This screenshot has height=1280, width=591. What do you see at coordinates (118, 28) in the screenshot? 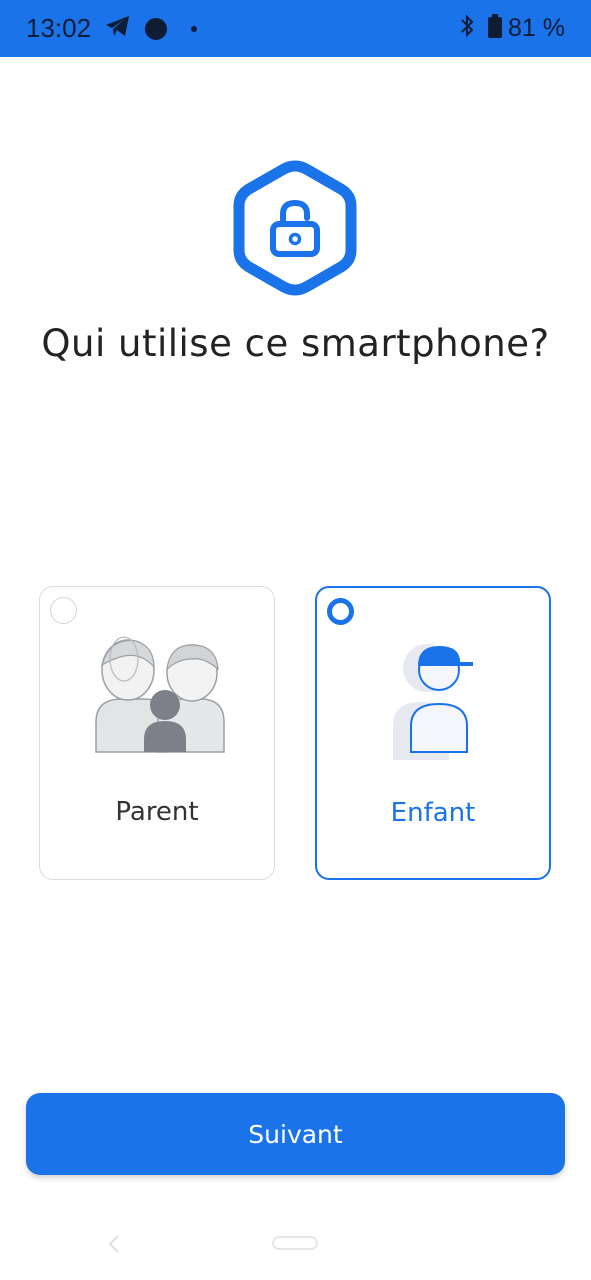
I see `telegram-icon` at bounding box center [118, 28].